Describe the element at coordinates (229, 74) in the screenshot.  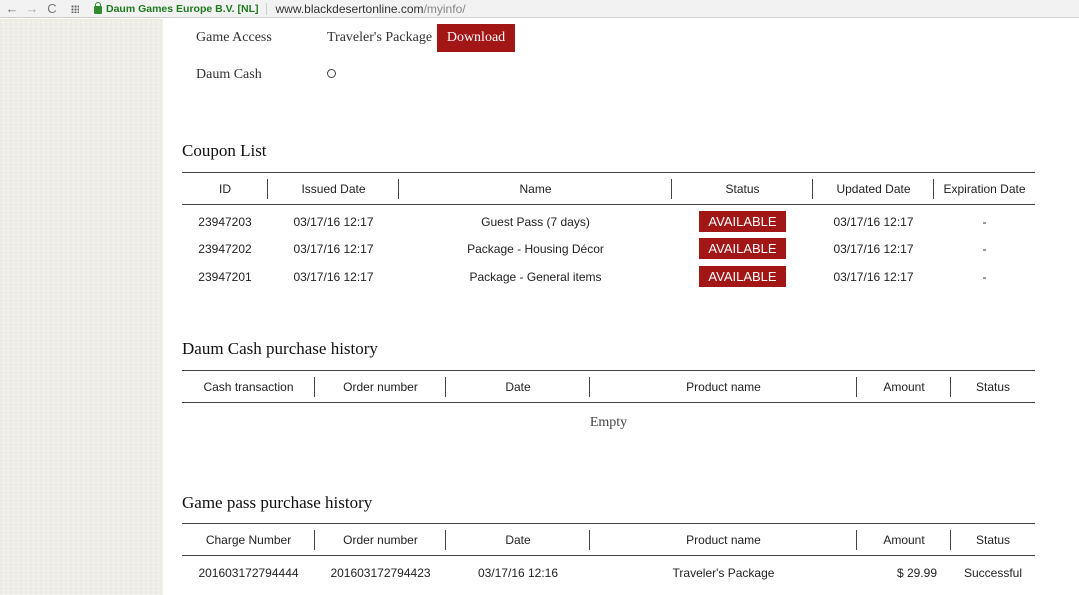
I see `daum-cash-label: Daum Cash` at that location.